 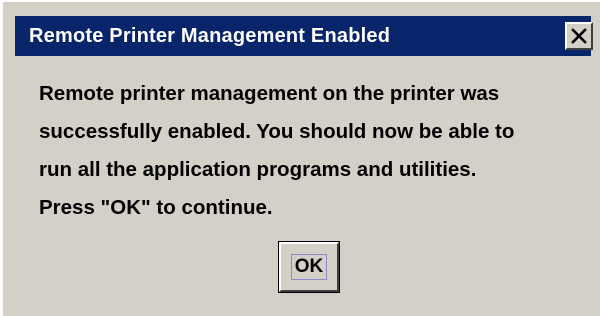 I want to click on ok-button-label: OK, so click(x=309, y=266).